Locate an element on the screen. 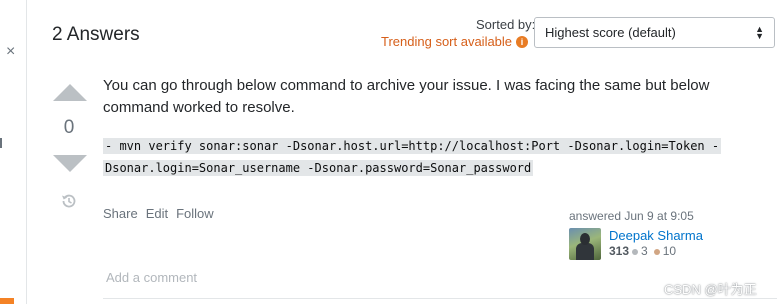 The height and width of the screenshot is (304, 777). upvote-arrow-icon is located at coordinates (70, 92).